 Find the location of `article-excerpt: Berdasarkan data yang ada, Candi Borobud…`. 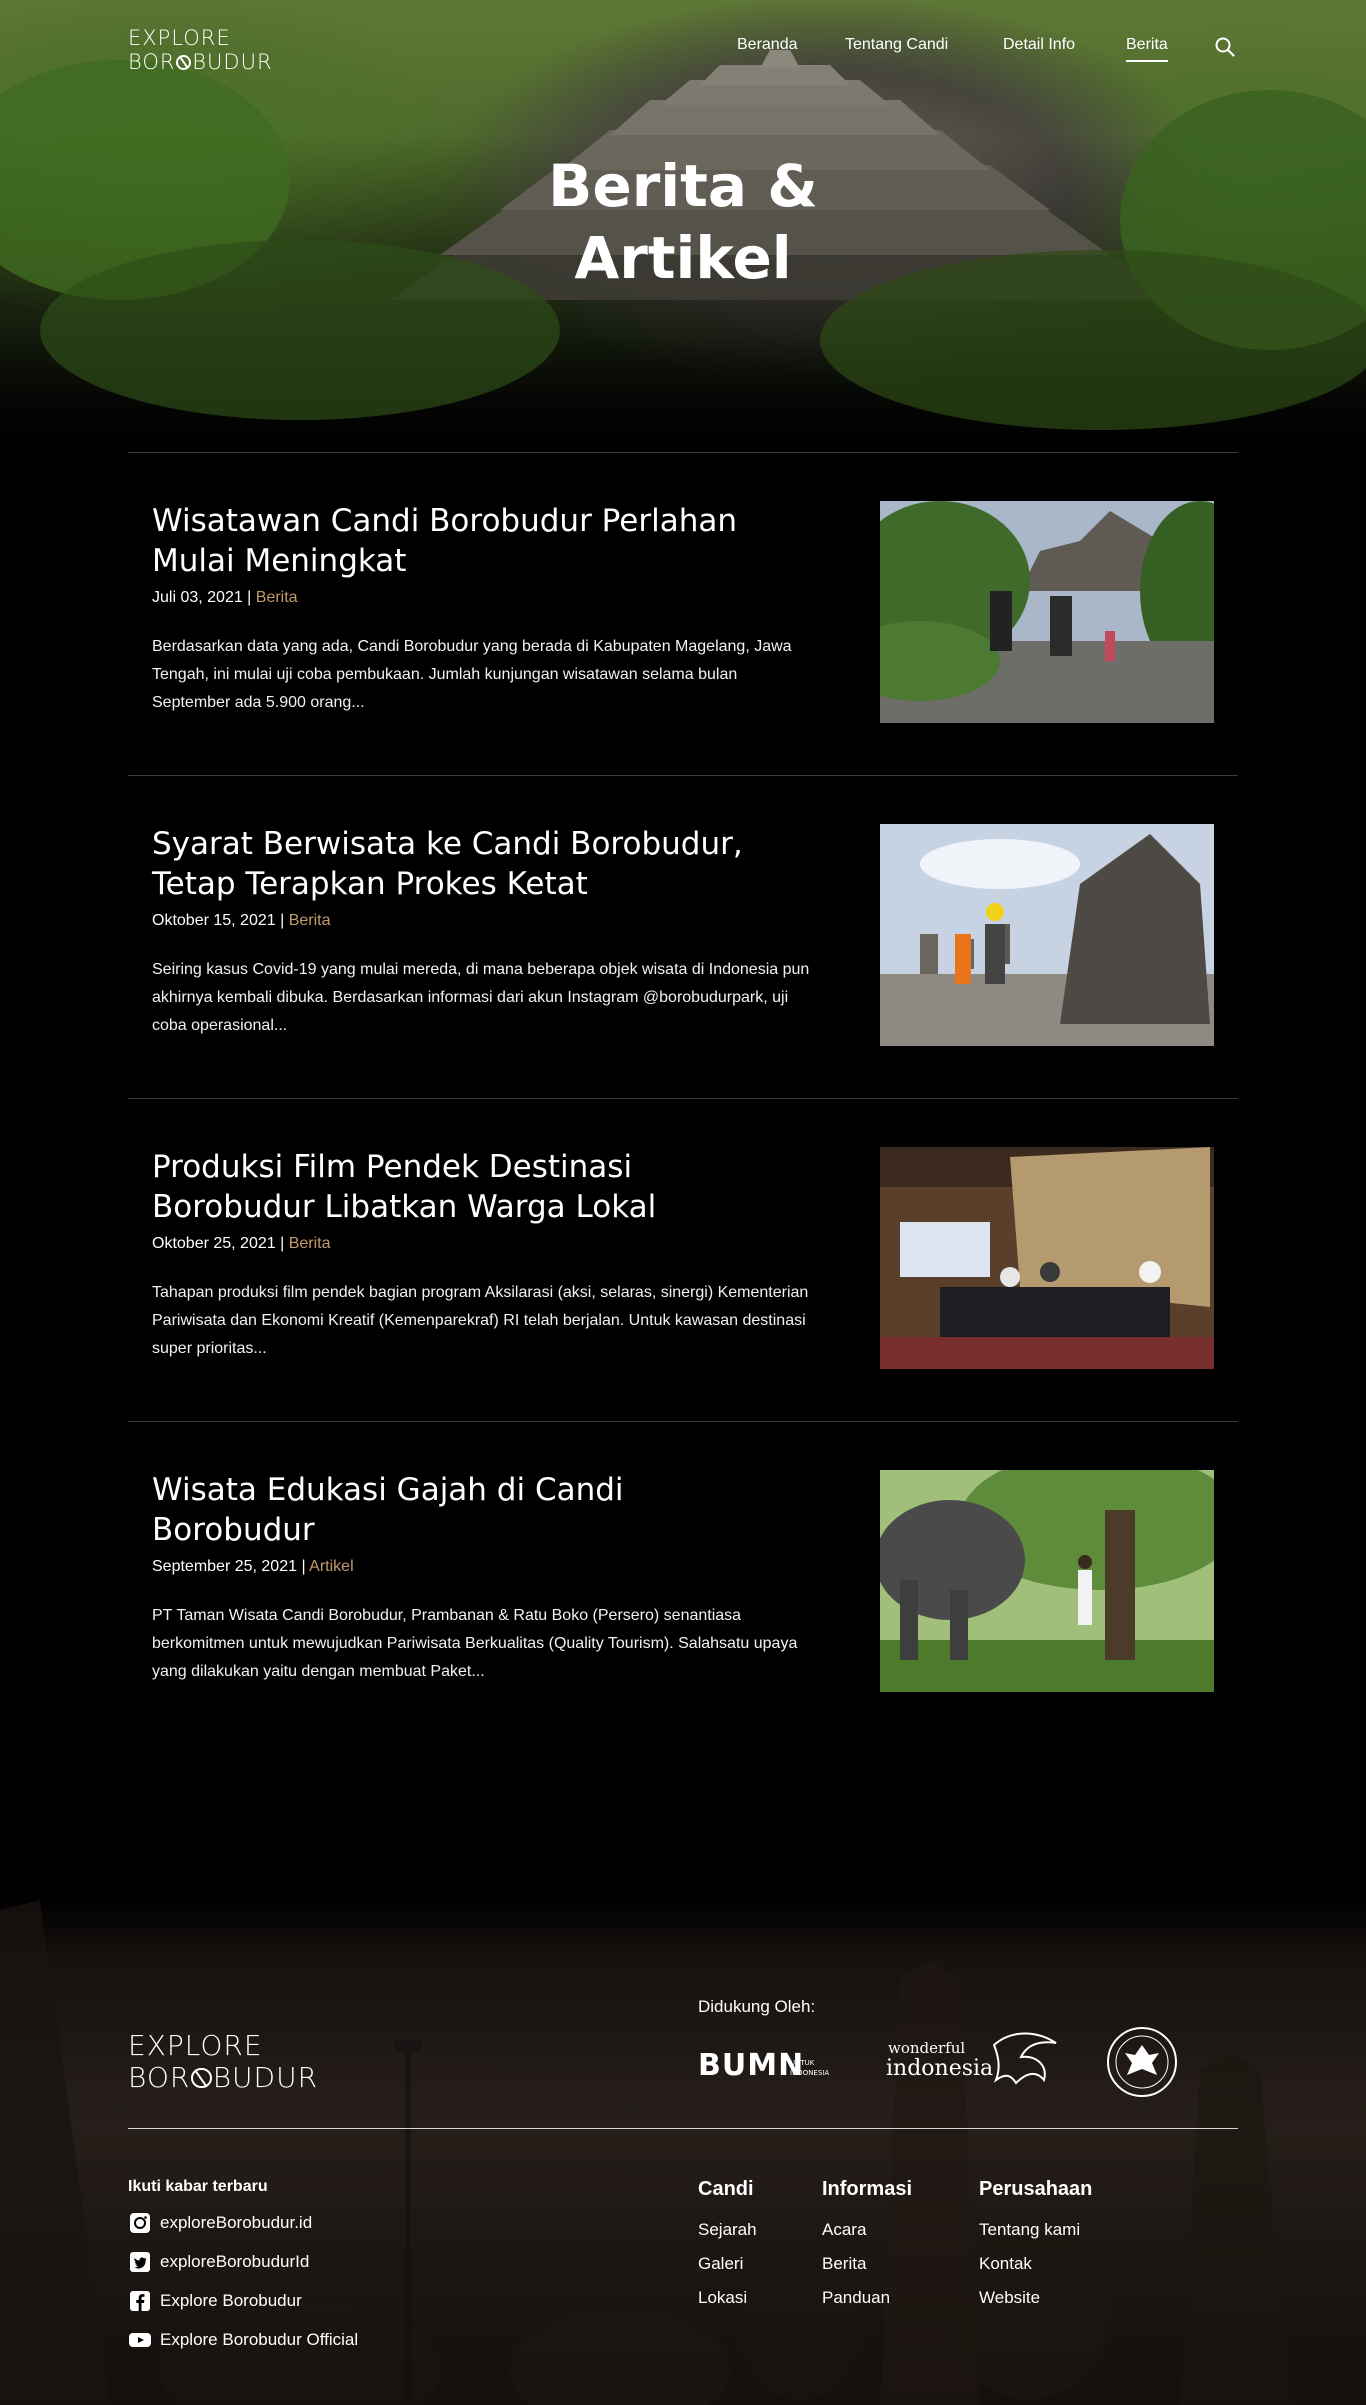

article-excerpt: Berdasarkan data yang ada, Candi Borobud… is located at coordinates (472, 674).